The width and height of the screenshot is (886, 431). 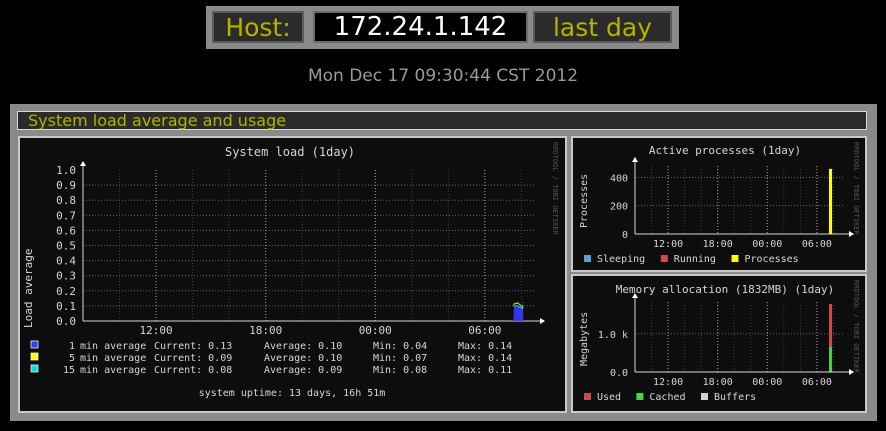 What do you see at coordinates (66, 200) in the screenshot?
I see `y-tick-label: 0.8` at bounding box center [66, 200].